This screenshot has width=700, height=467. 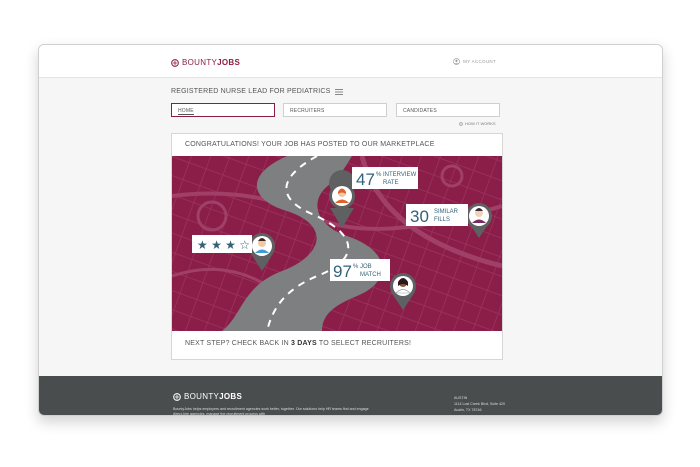 What do you see at coordinates (307, 111) in the screenshot?
I see `tab-recruiters-label: RECRUITERS` at bounding box center [307, 111].